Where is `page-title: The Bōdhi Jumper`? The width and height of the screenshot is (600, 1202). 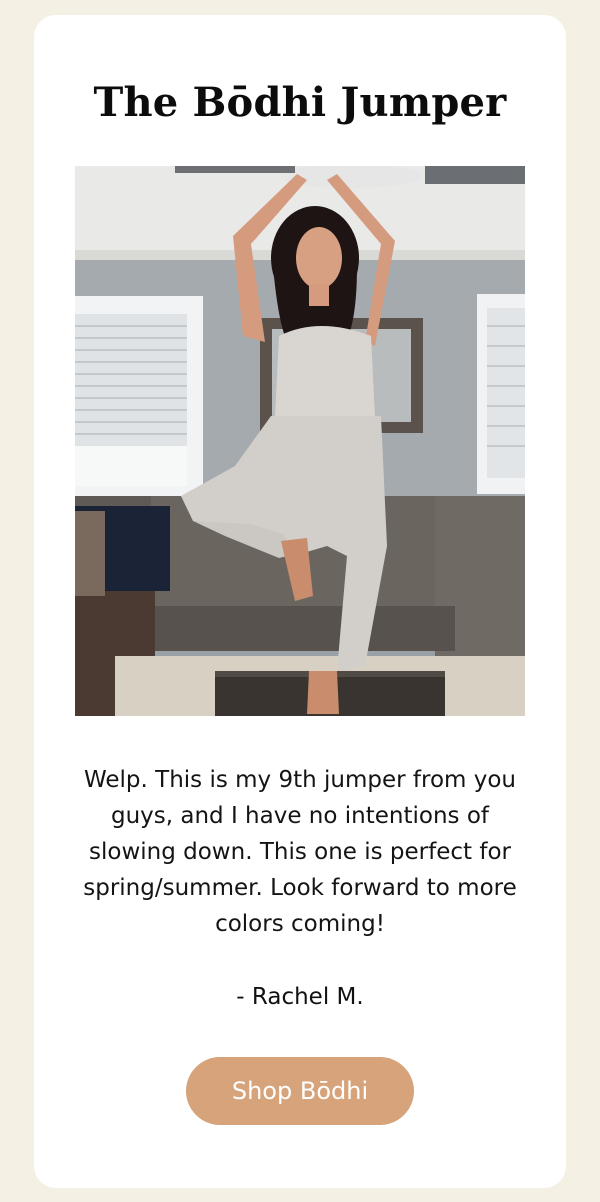 page-title: The Bōdhi Jumper is located at coordinates (300, 102).